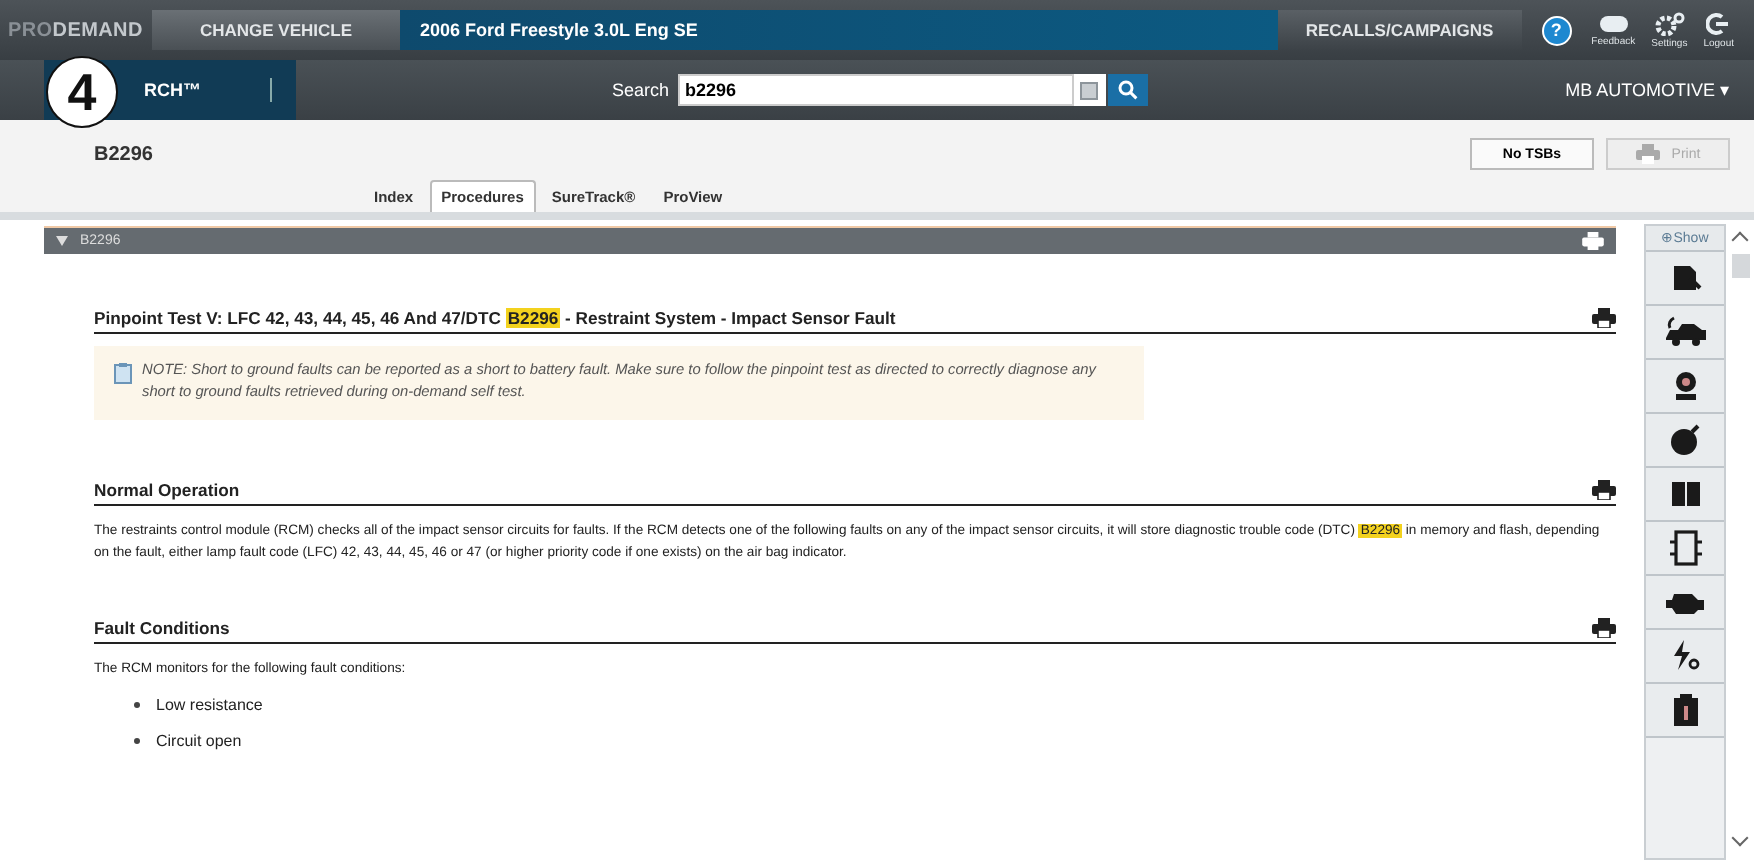  I want to click on bomb-button, so click(1685, 441).